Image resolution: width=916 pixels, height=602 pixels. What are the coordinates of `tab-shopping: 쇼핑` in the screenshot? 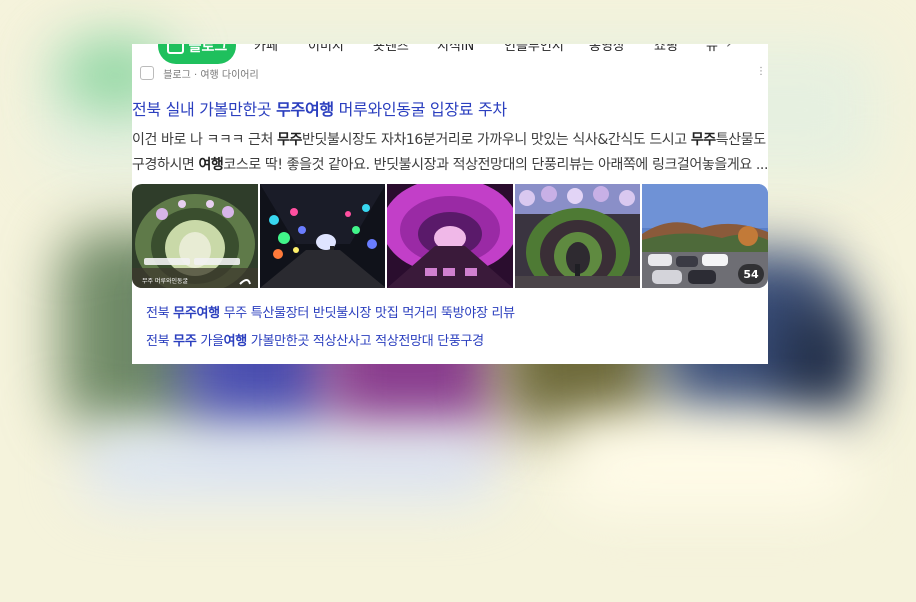 It's located at (666, 49).